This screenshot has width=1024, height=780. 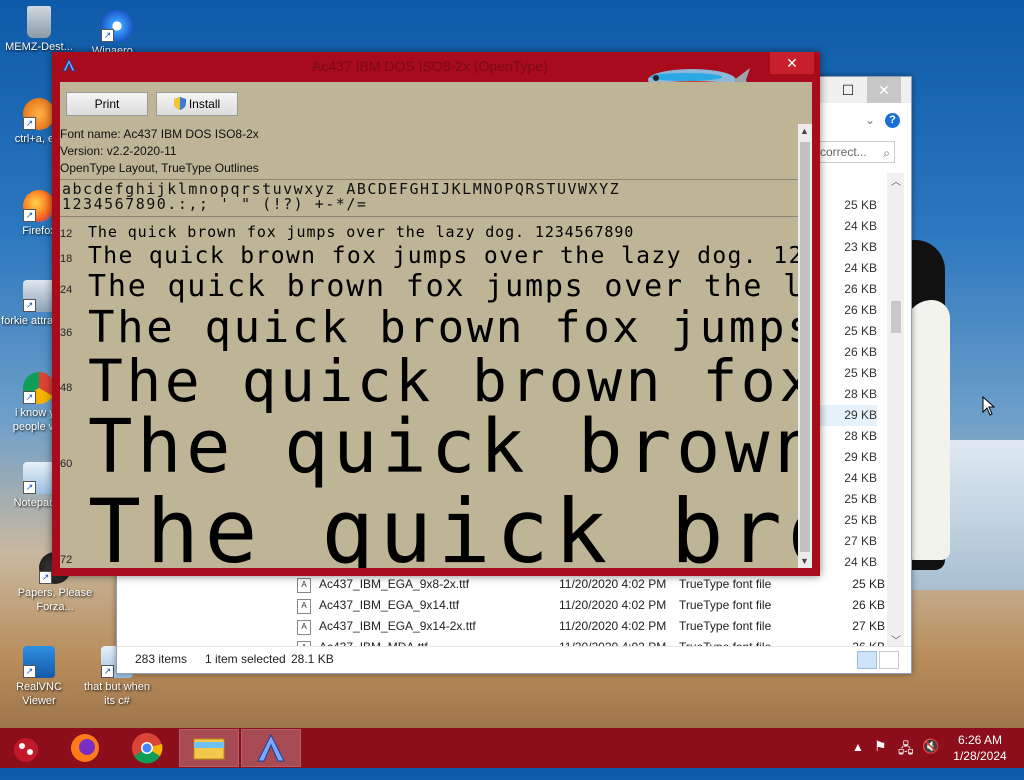 What do you see at coordinates (804, 561) in the screenshot?
I see `scroll-down-arrow: ▼` at bounding box center [804, 561].